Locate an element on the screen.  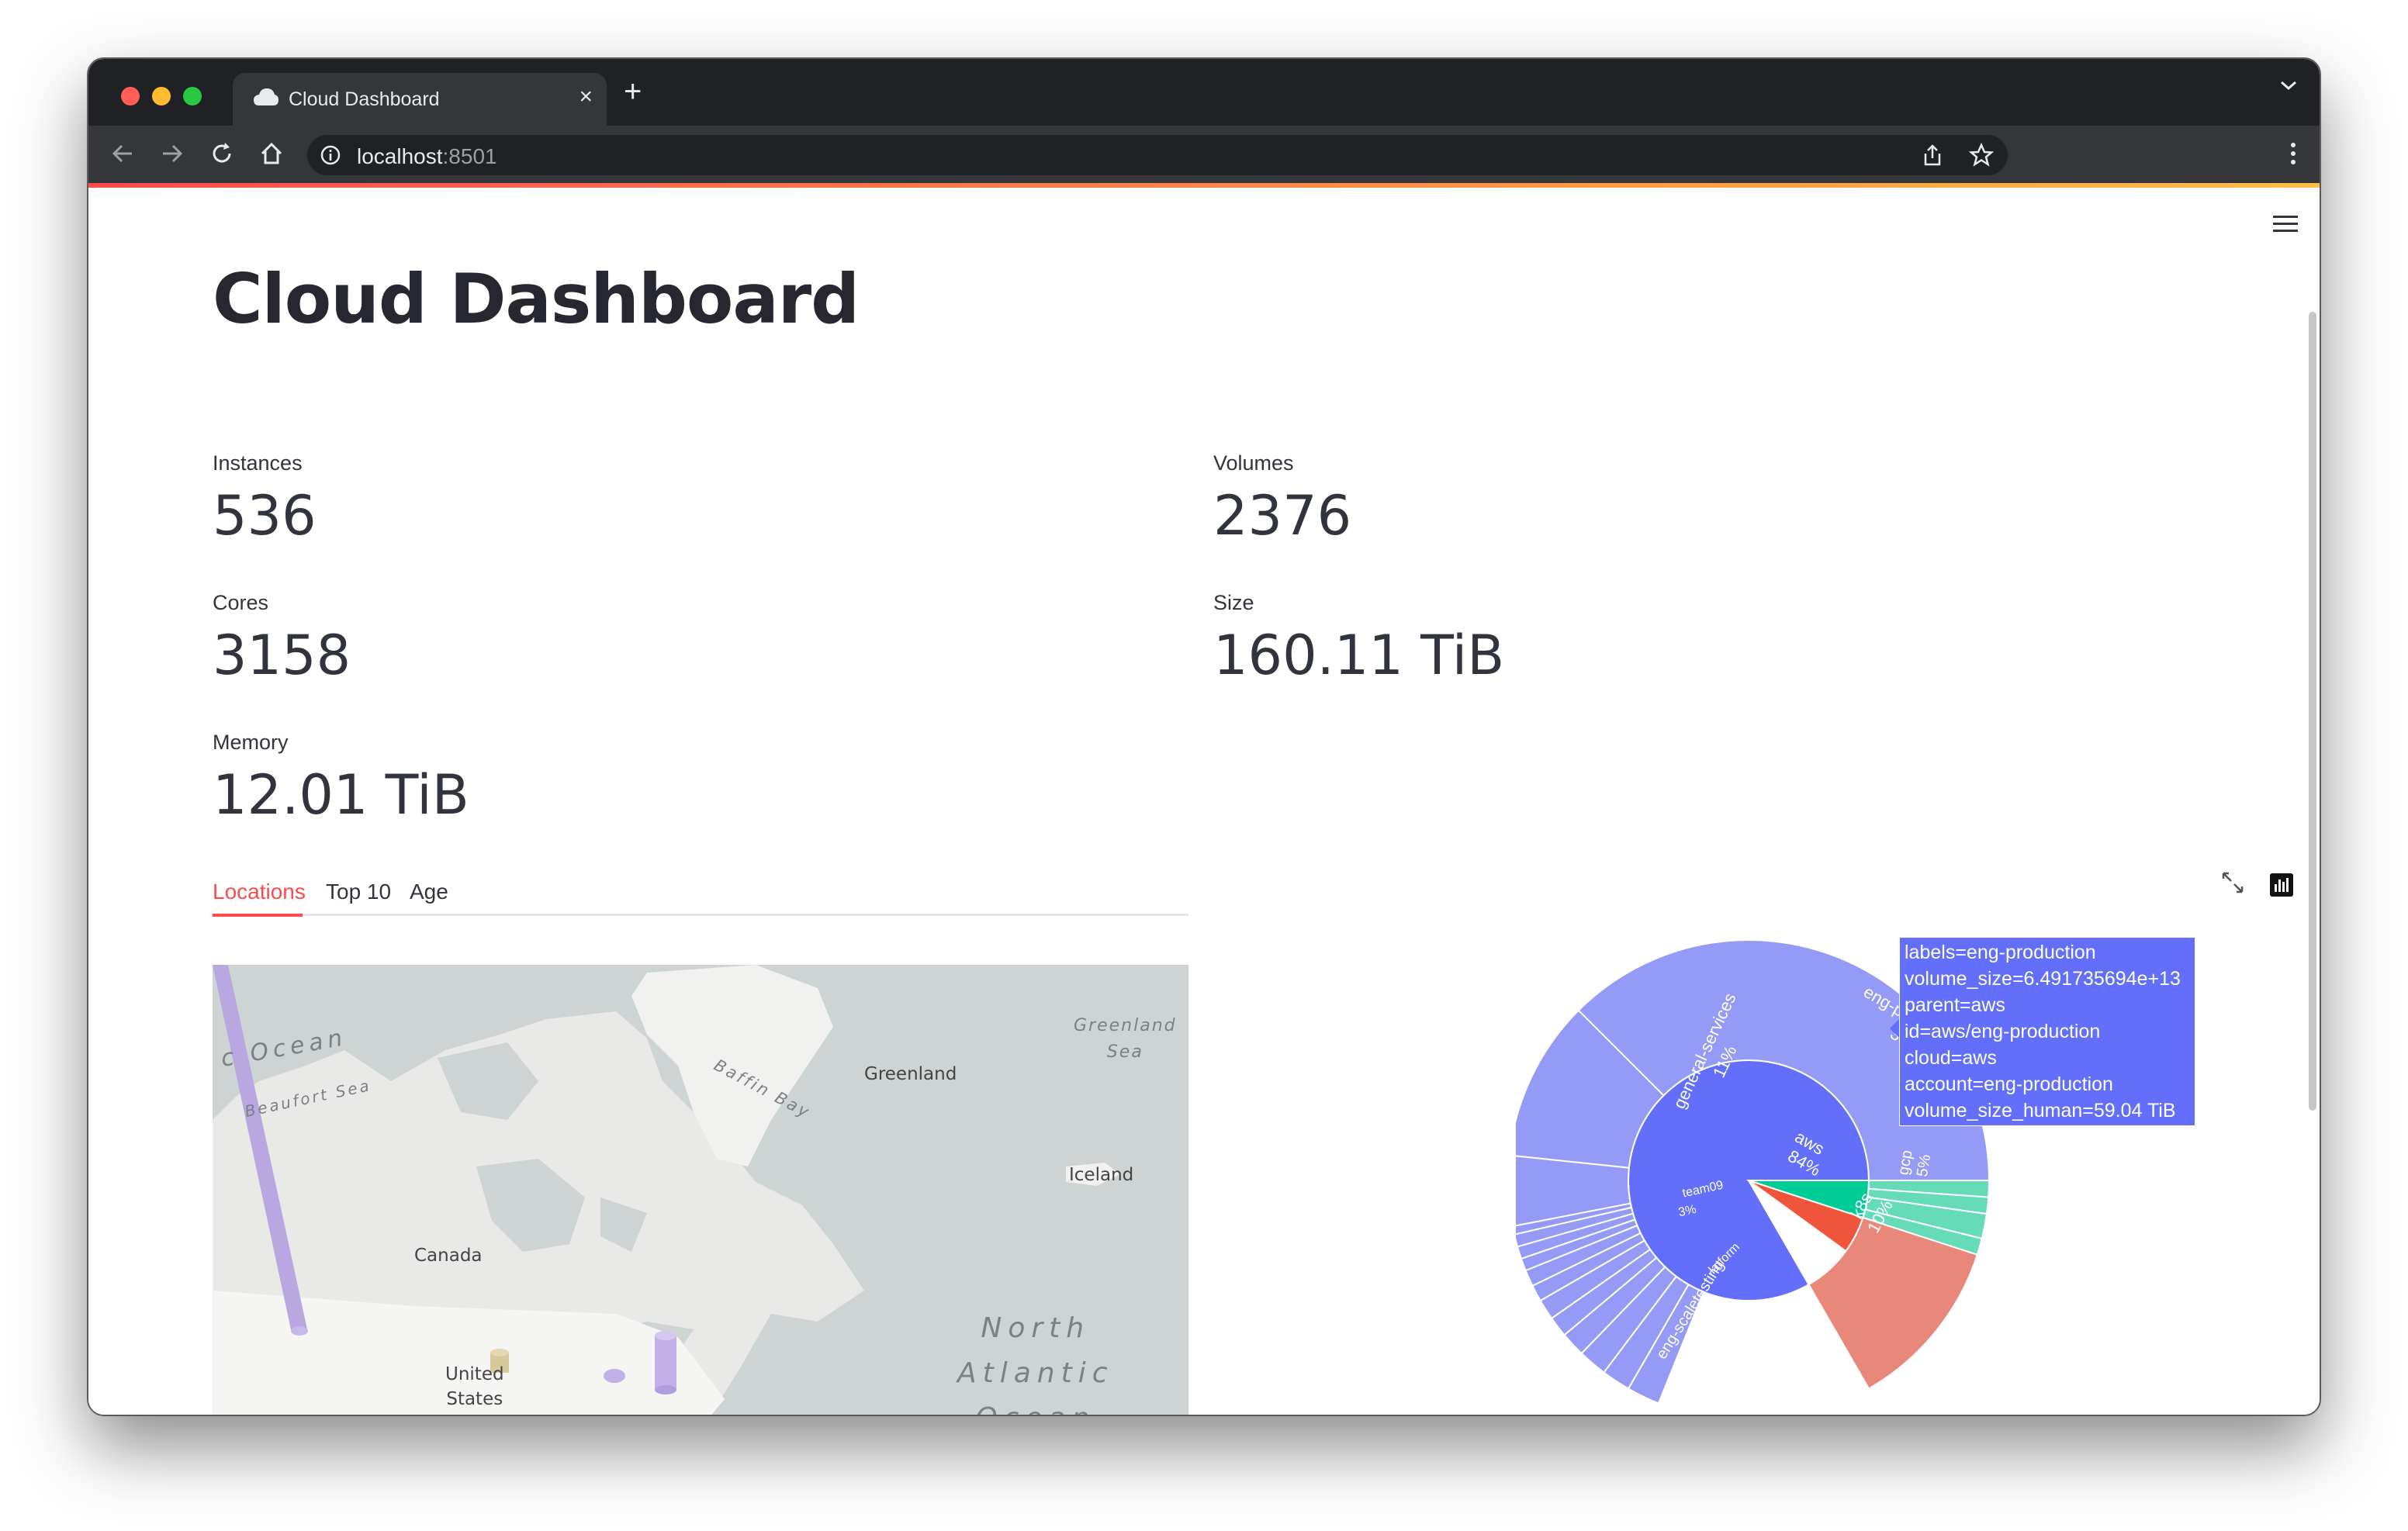
map-label-greenland-sea: Greenland Sea is located at coordinates (1125, 1039).